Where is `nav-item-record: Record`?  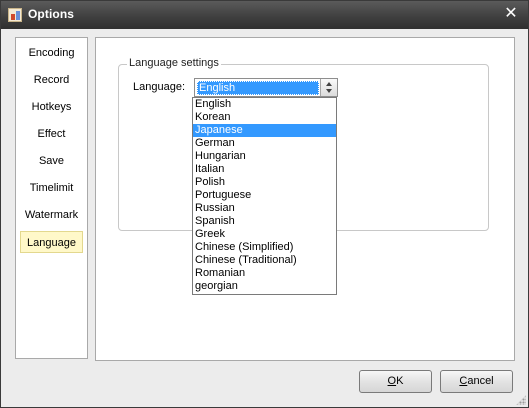
nav-item-record: Record is located at coordinates (51, 80).